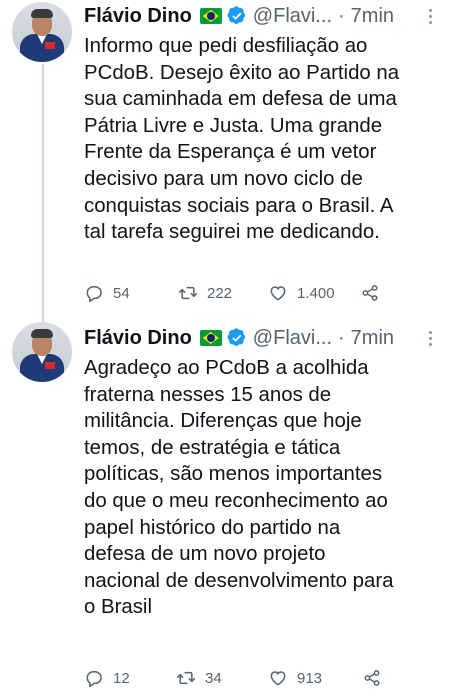 Image resolution: width=454 pixels, height=700 pixels. I want to click on retweet-button: 34, so click(199, 678).